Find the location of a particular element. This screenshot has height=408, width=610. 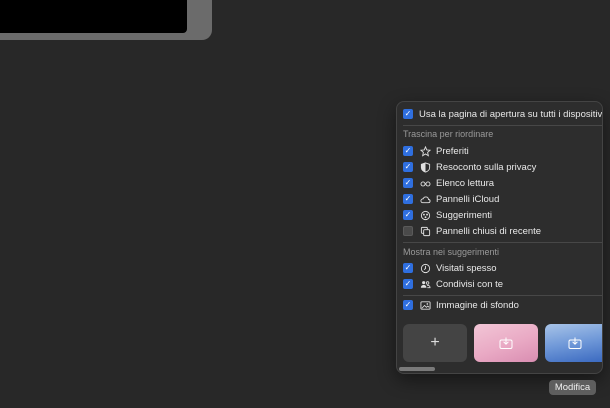

section-row-icloud-tabs: ✓ Pannelli iCloud is located at coordinates (451, 199).